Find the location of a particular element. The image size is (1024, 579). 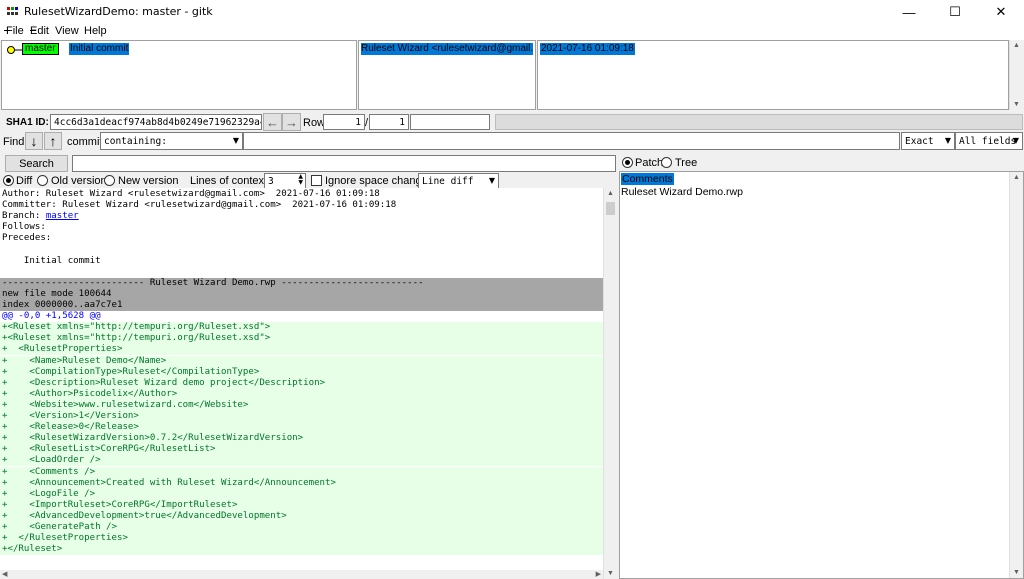

status-bar is located at coordinates (759, 122).